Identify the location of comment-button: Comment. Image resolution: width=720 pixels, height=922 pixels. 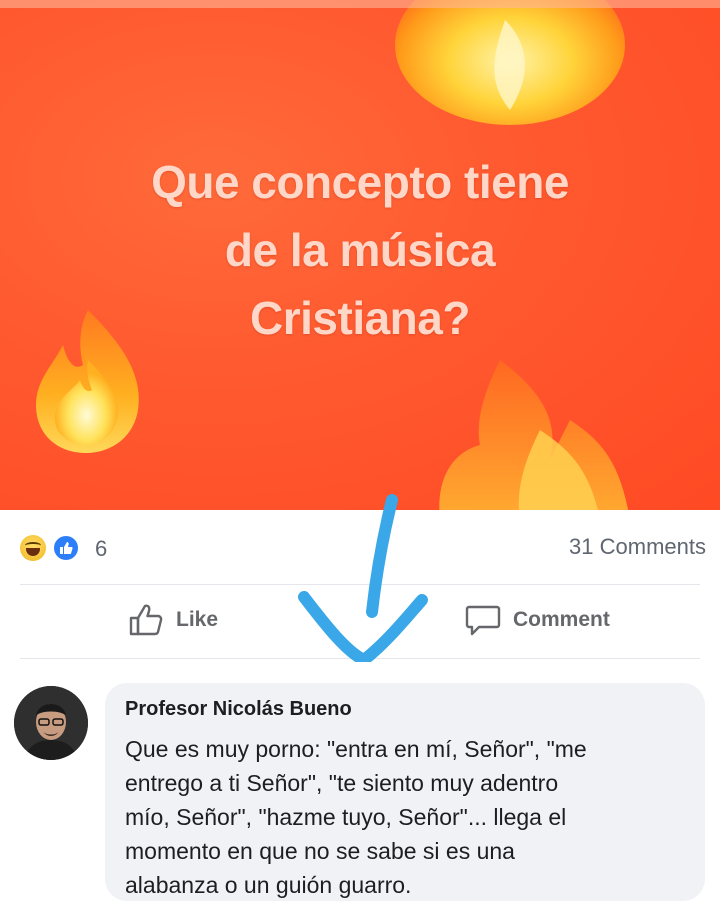
(537, 620).